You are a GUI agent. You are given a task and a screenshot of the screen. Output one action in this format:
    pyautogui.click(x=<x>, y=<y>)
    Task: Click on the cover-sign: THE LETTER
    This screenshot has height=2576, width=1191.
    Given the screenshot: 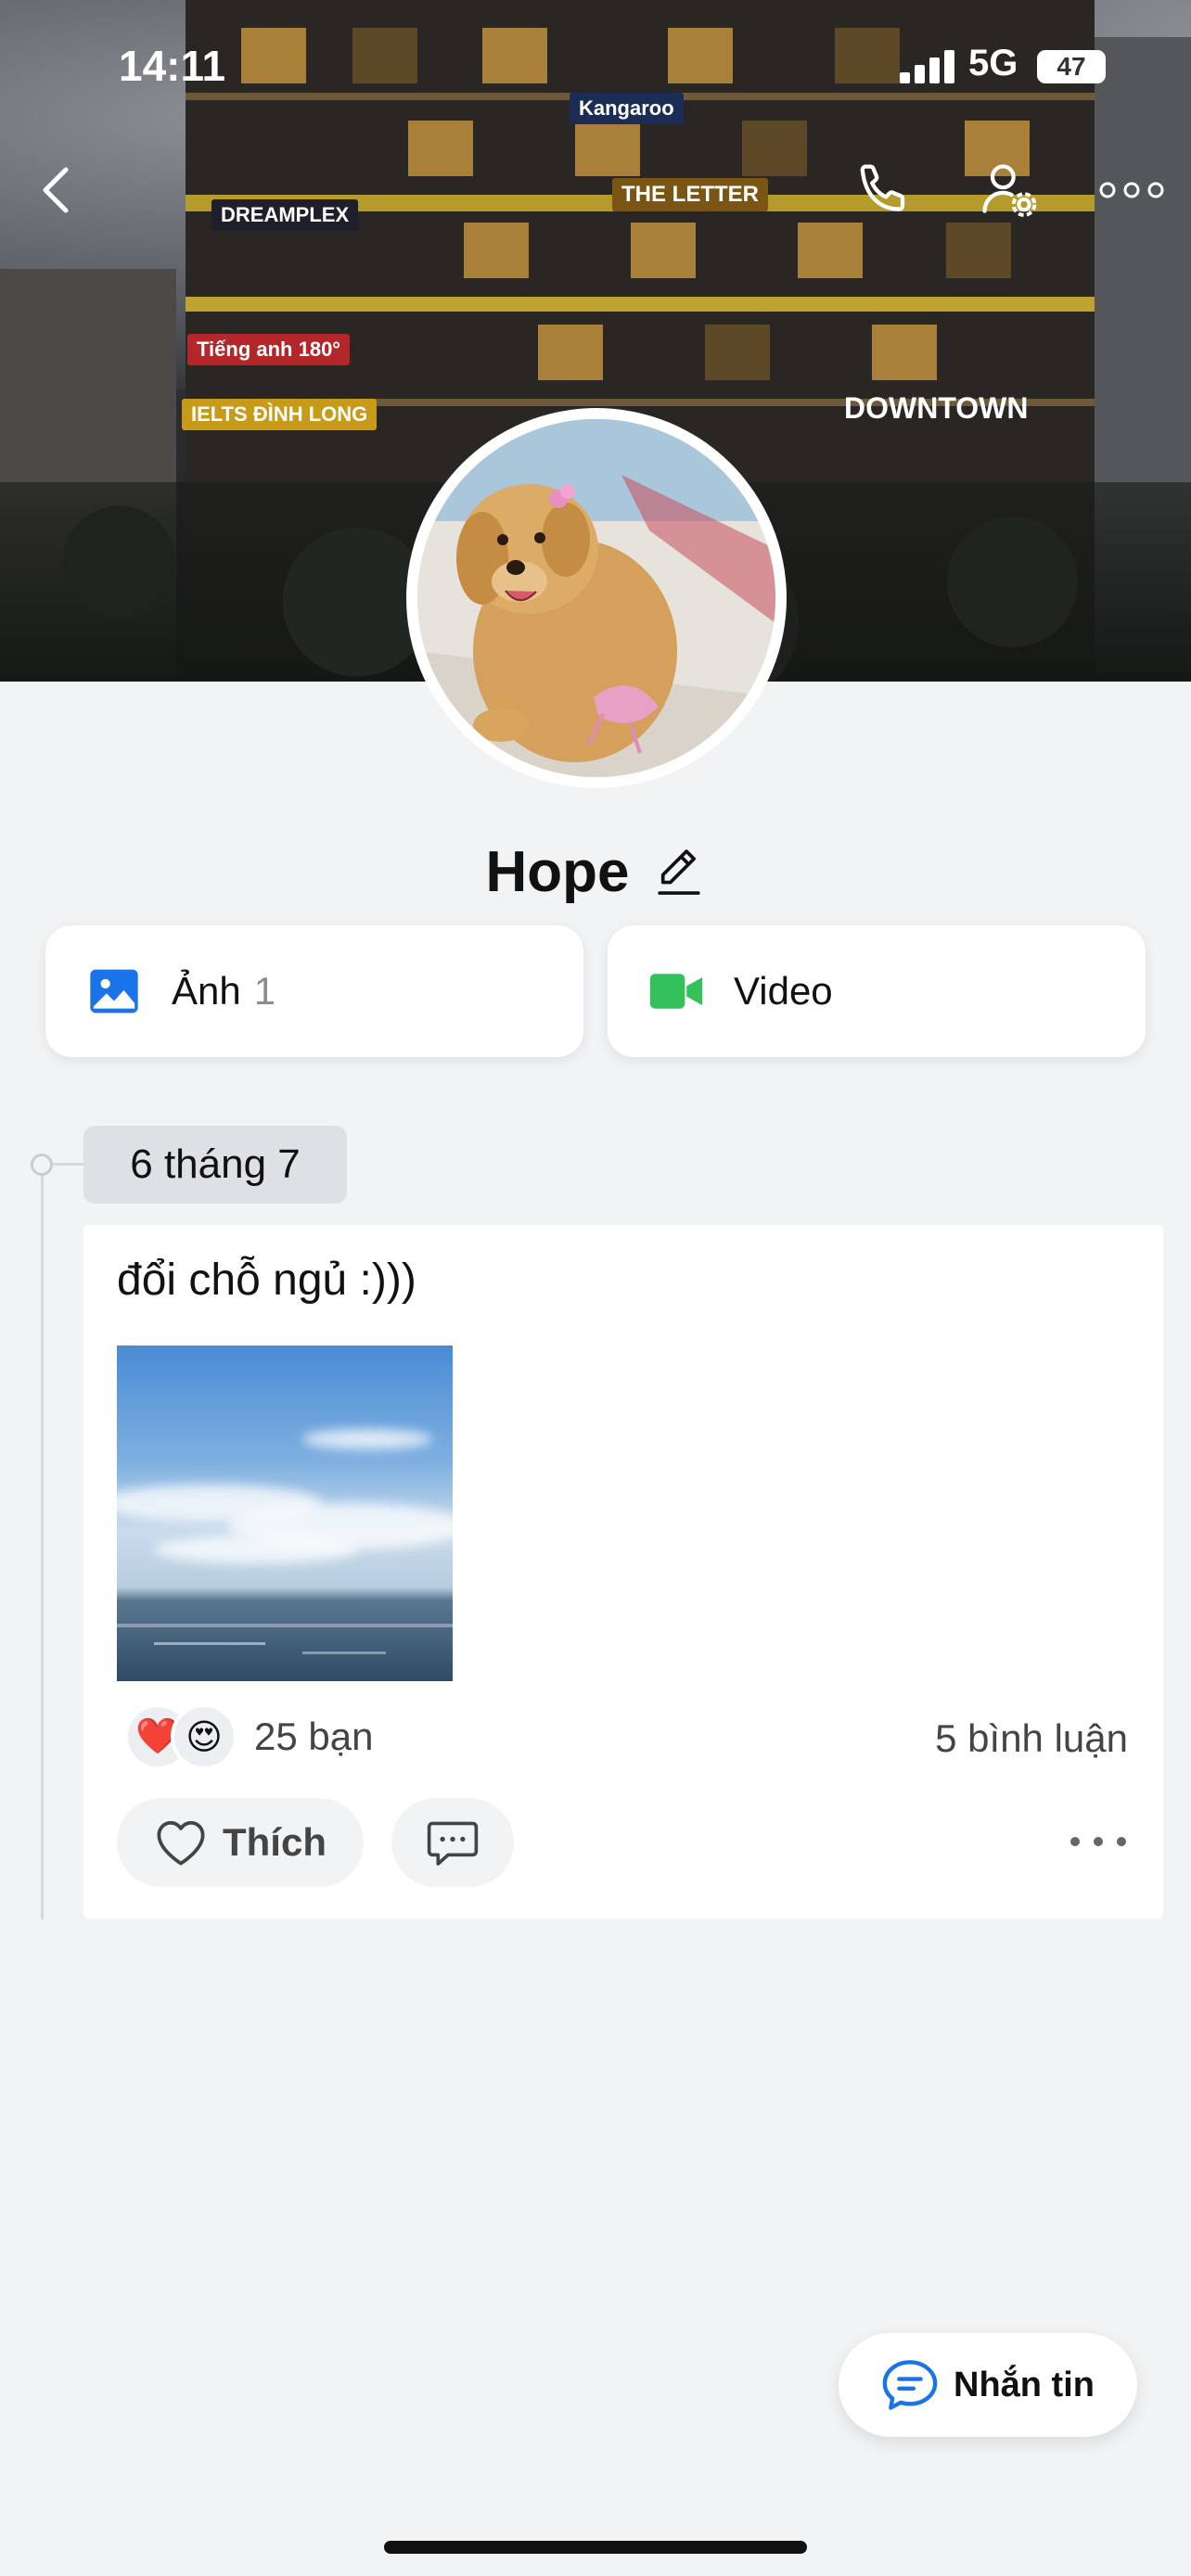 What is the action you would take?
    pyautogui.click(x=690, y=194)
    